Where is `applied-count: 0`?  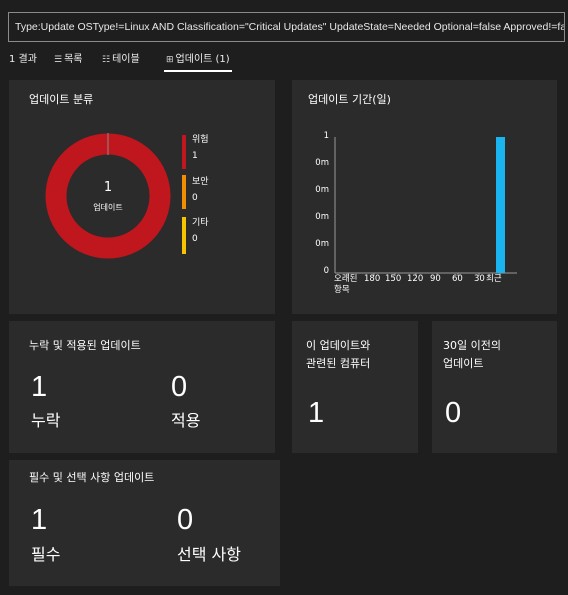 applied-count: 0 is located at coordinates (179, 387).